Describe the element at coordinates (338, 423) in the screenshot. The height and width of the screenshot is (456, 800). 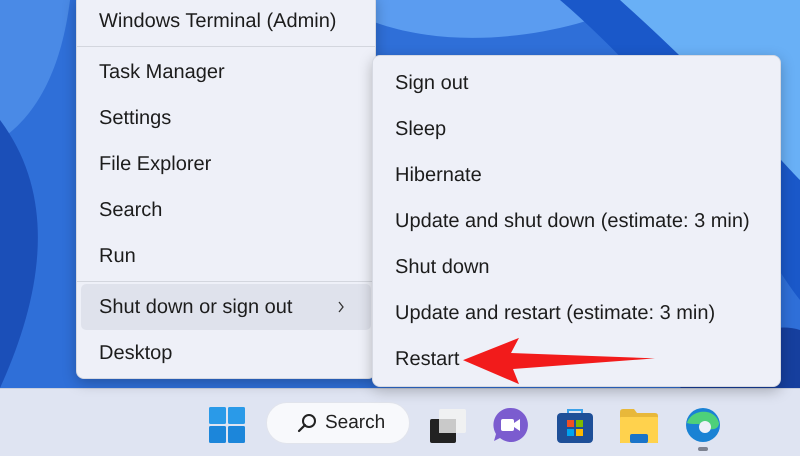
I see `search-field: Search` at that location.